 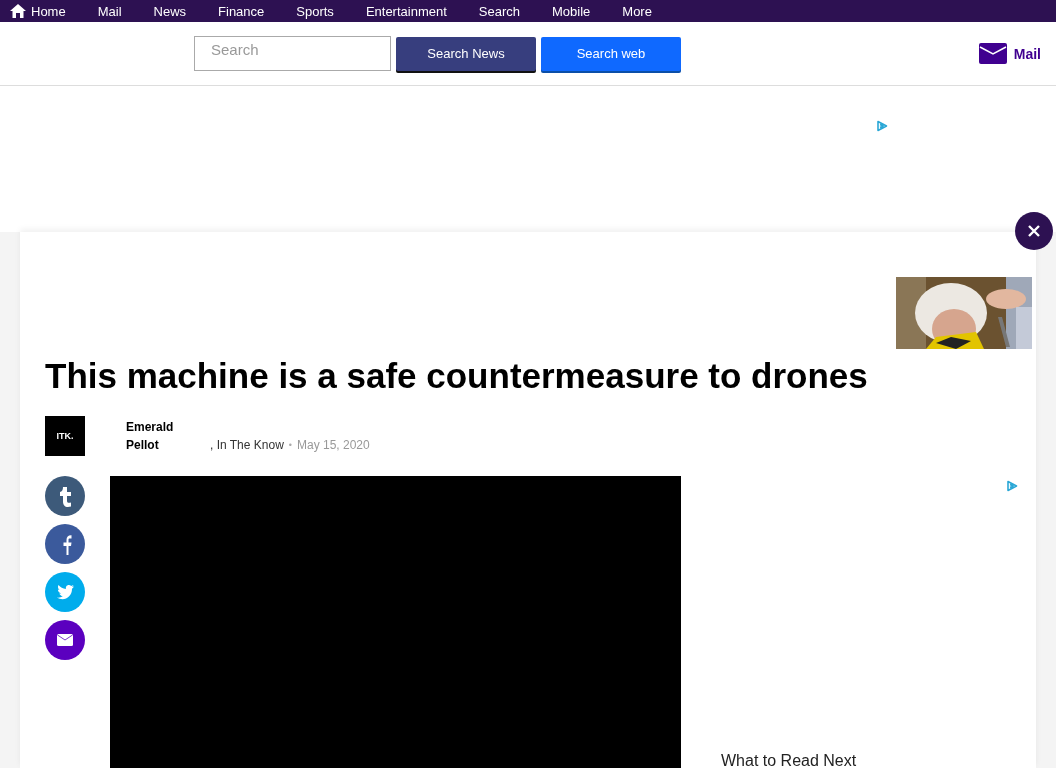 I want to click on nav-link: Entertainment, so click(x=406, y=11).